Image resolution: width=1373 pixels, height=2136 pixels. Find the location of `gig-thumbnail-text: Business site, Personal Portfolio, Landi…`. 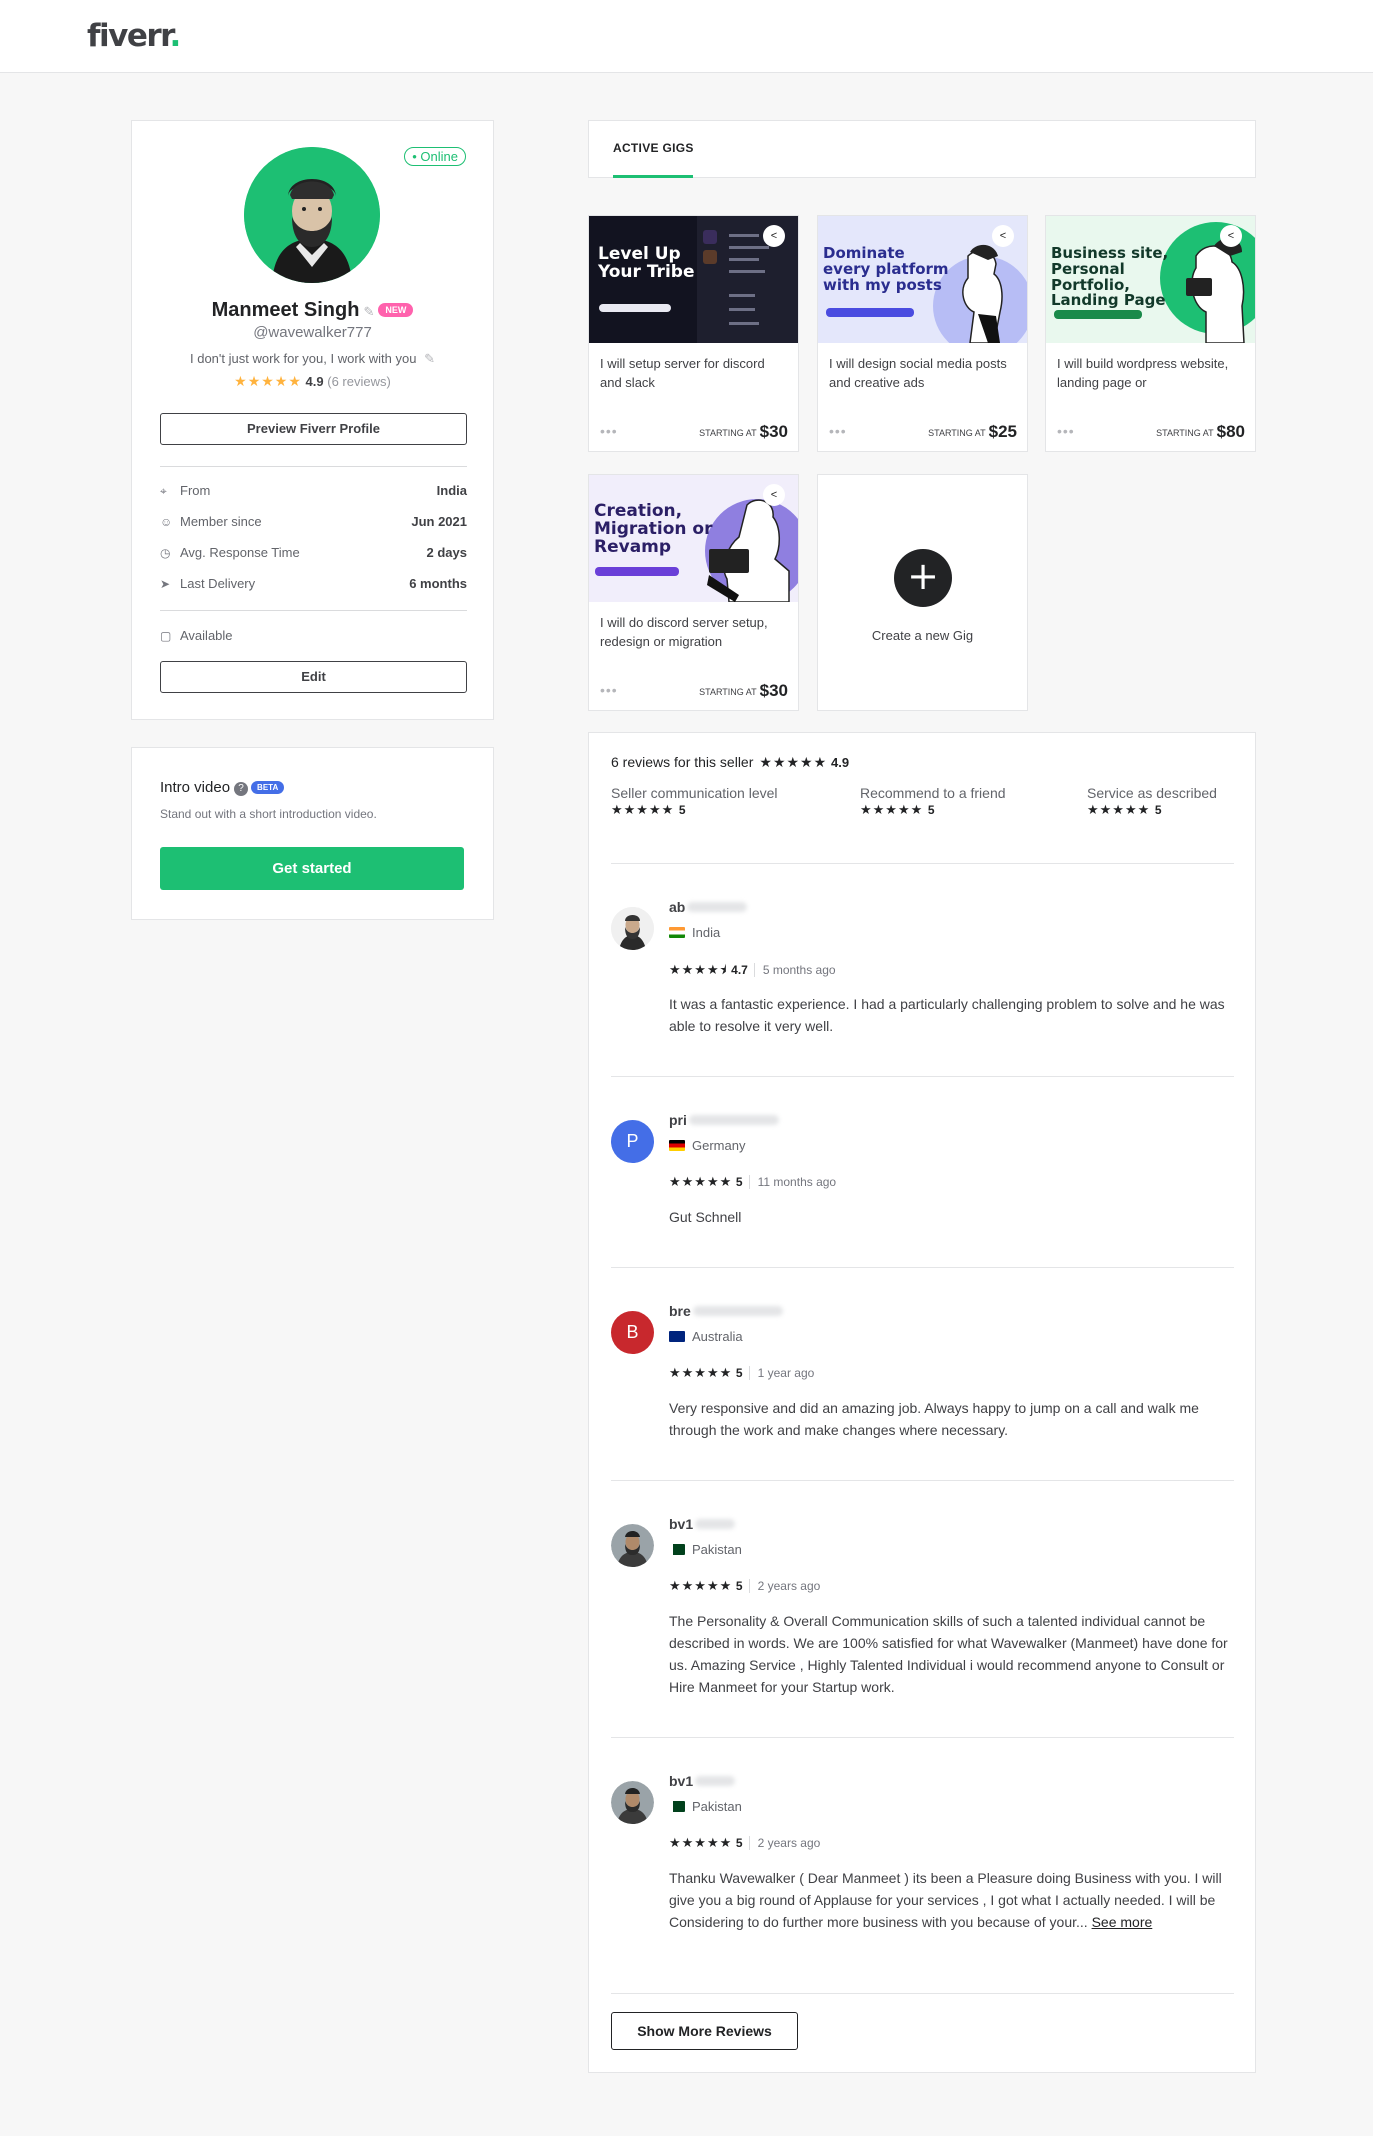

gig-thumbnail-text: Business site, Personal Portfolio, Landi… is located at coordinates (1110, 277).